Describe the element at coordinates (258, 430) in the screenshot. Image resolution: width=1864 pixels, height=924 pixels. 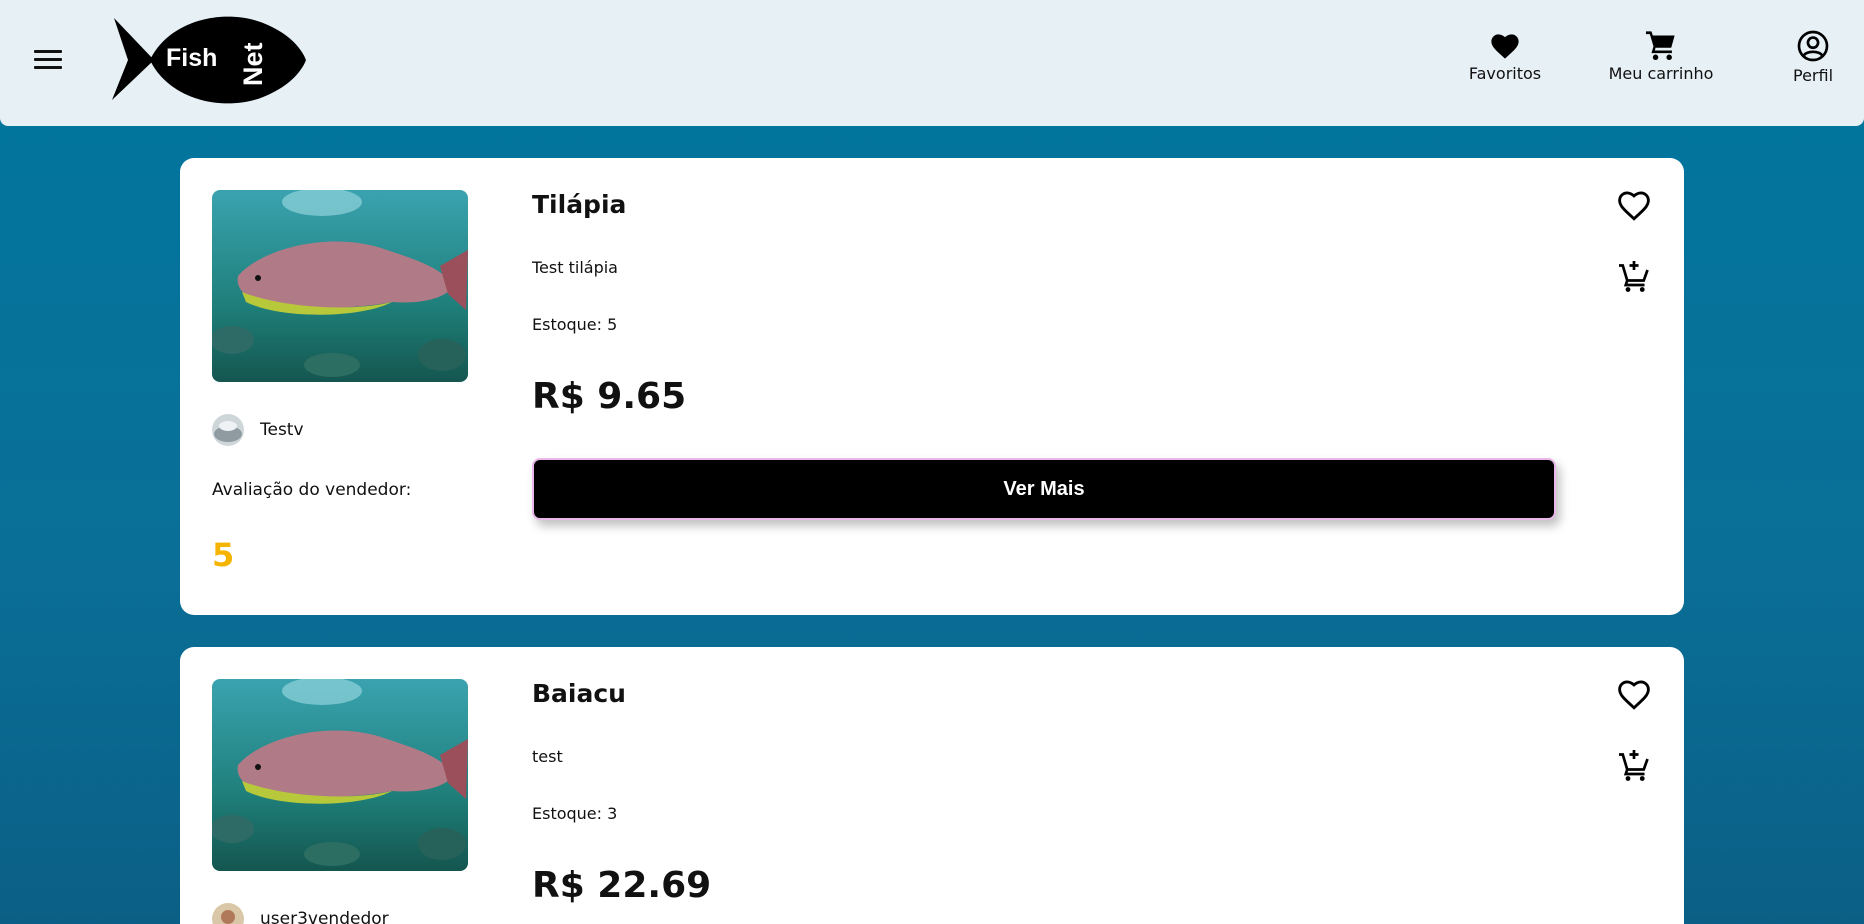
I see `seller-info: Testv` at that location.